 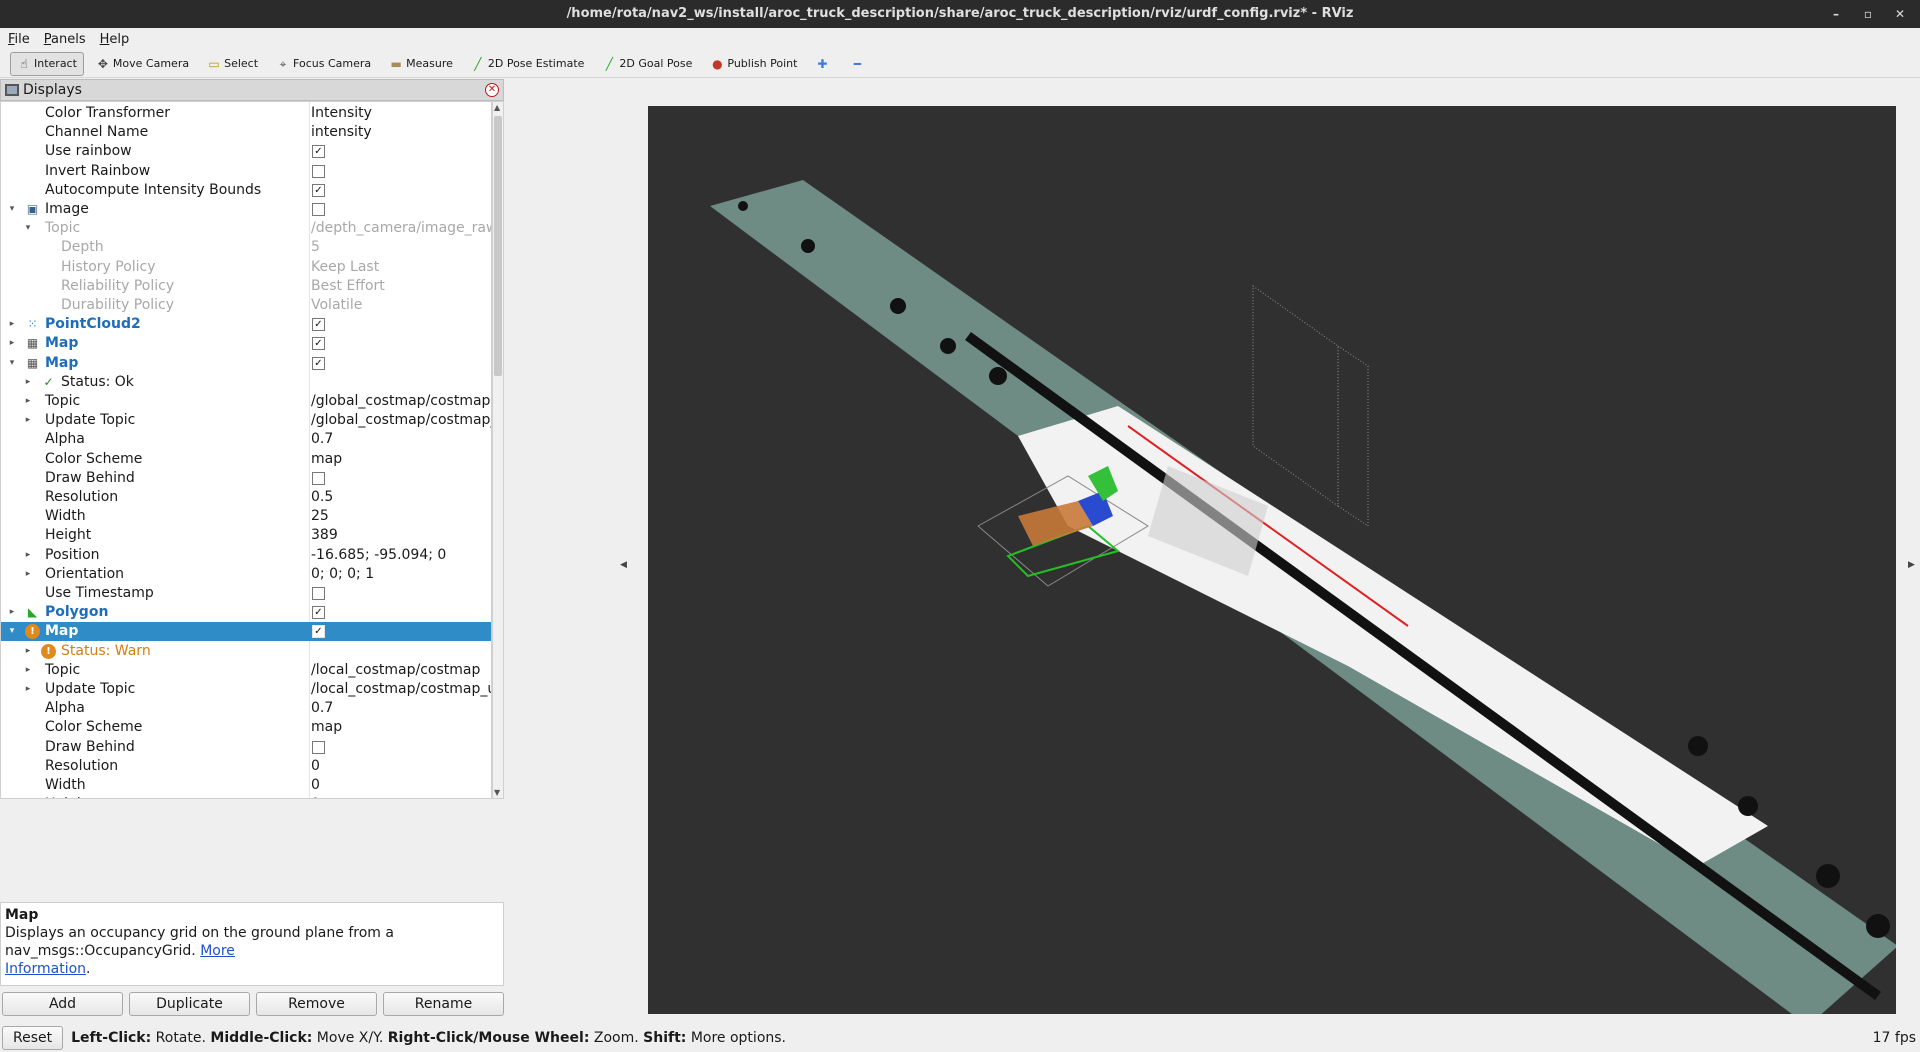 I want to click on display-row: Invert Rainbow, so click(x=246, y=171).